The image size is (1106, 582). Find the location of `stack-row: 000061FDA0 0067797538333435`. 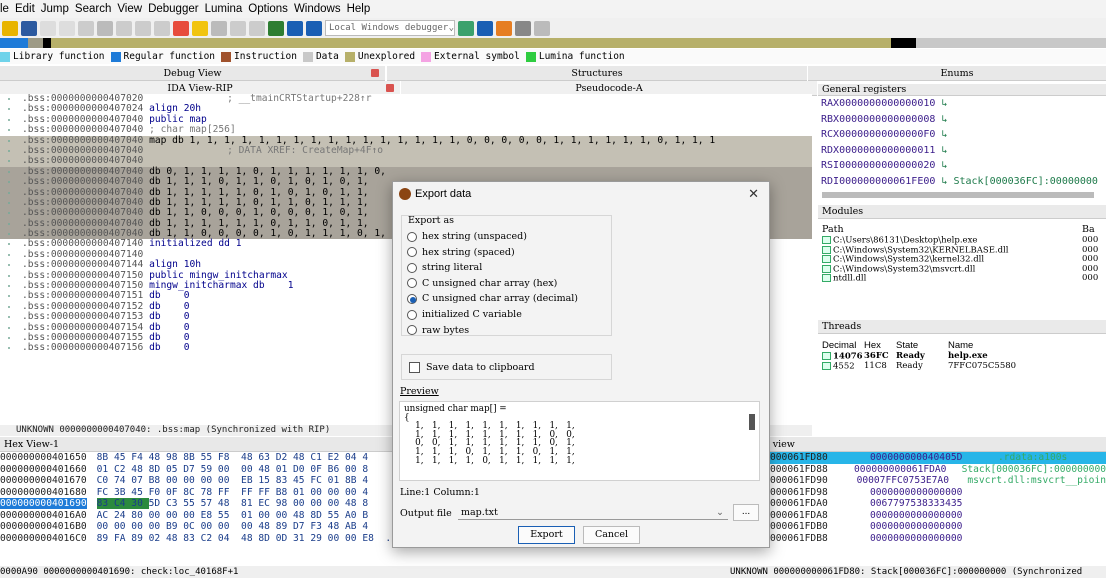

stack-row: 000061FDA0 0067797538333435 is located at coordinates (933, 504).